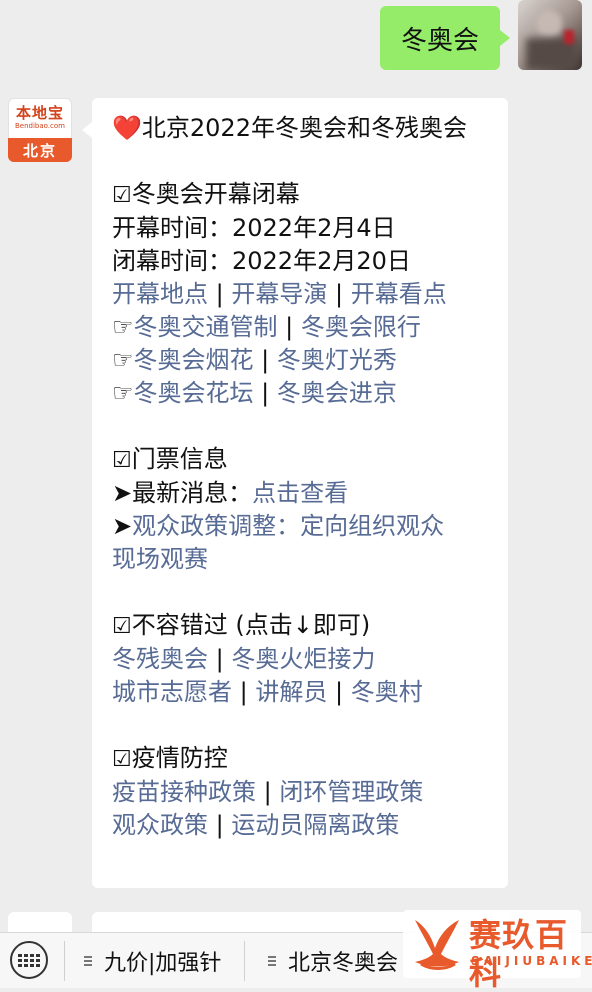 This screenshot has width=592, height=992. Describe the element at coordinates (550, 35) in the screenshot. I see `user-avatar` at that location.